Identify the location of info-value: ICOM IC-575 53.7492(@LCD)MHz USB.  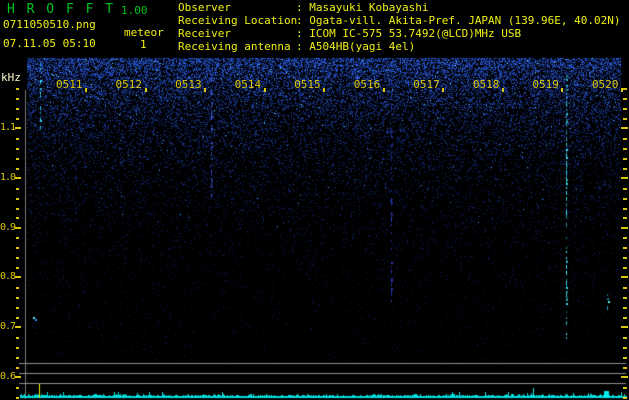
(415, 33).